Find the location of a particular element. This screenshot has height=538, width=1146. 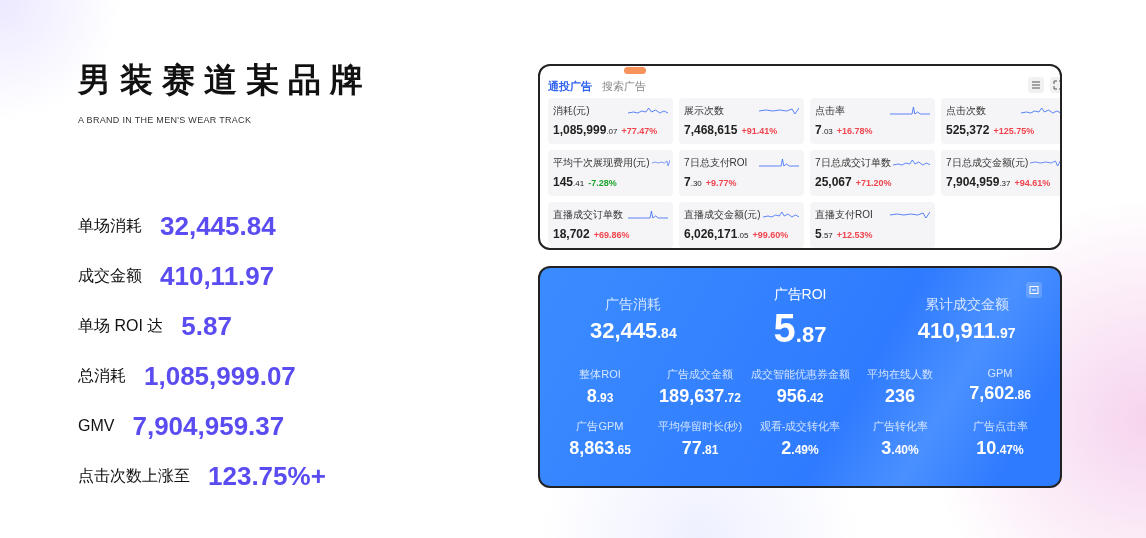

stat-value: 5.87 is located at coordinates (206, 326).